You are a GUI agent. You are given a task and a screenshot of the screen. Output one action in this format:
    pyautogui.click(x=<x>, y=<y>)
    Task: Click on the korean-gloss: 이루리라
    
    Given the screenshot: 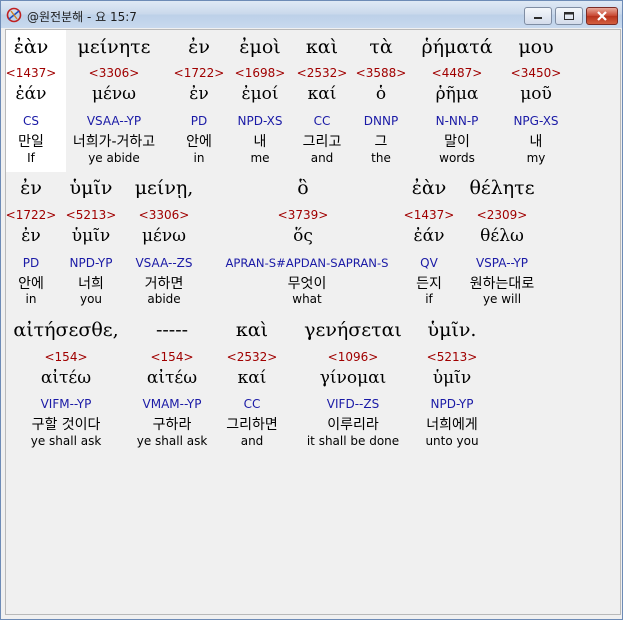 What is the action you would take?
    pyautogui.click(x=353, y=425)
    